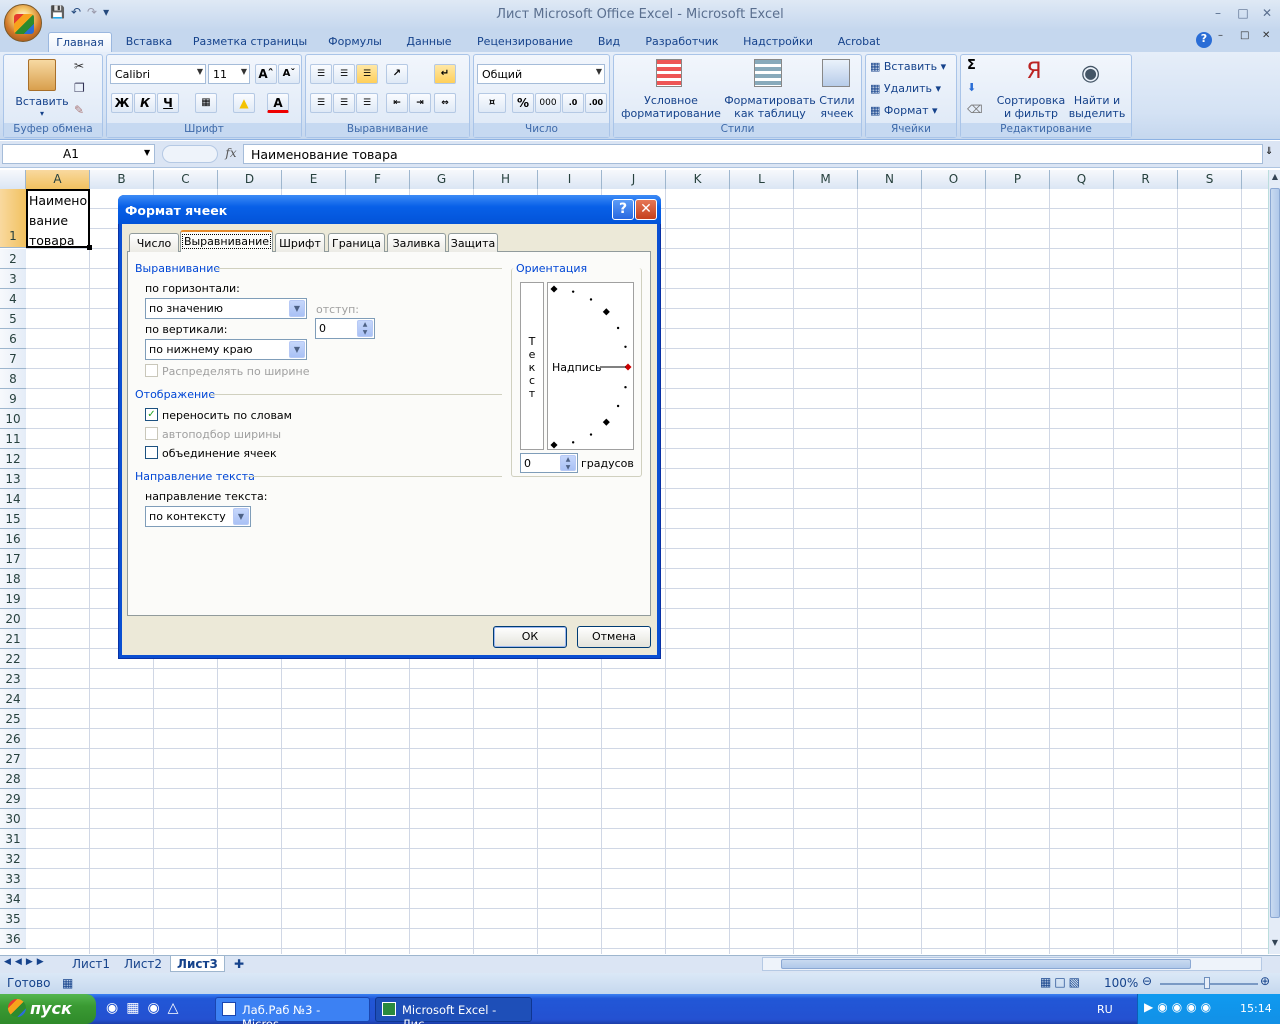 This screenshot has width=1280, height=1024. What do you see at coordinates (13, 319) in the screenshot?
I see `row-header: 5` at bounding box center [13, 319].